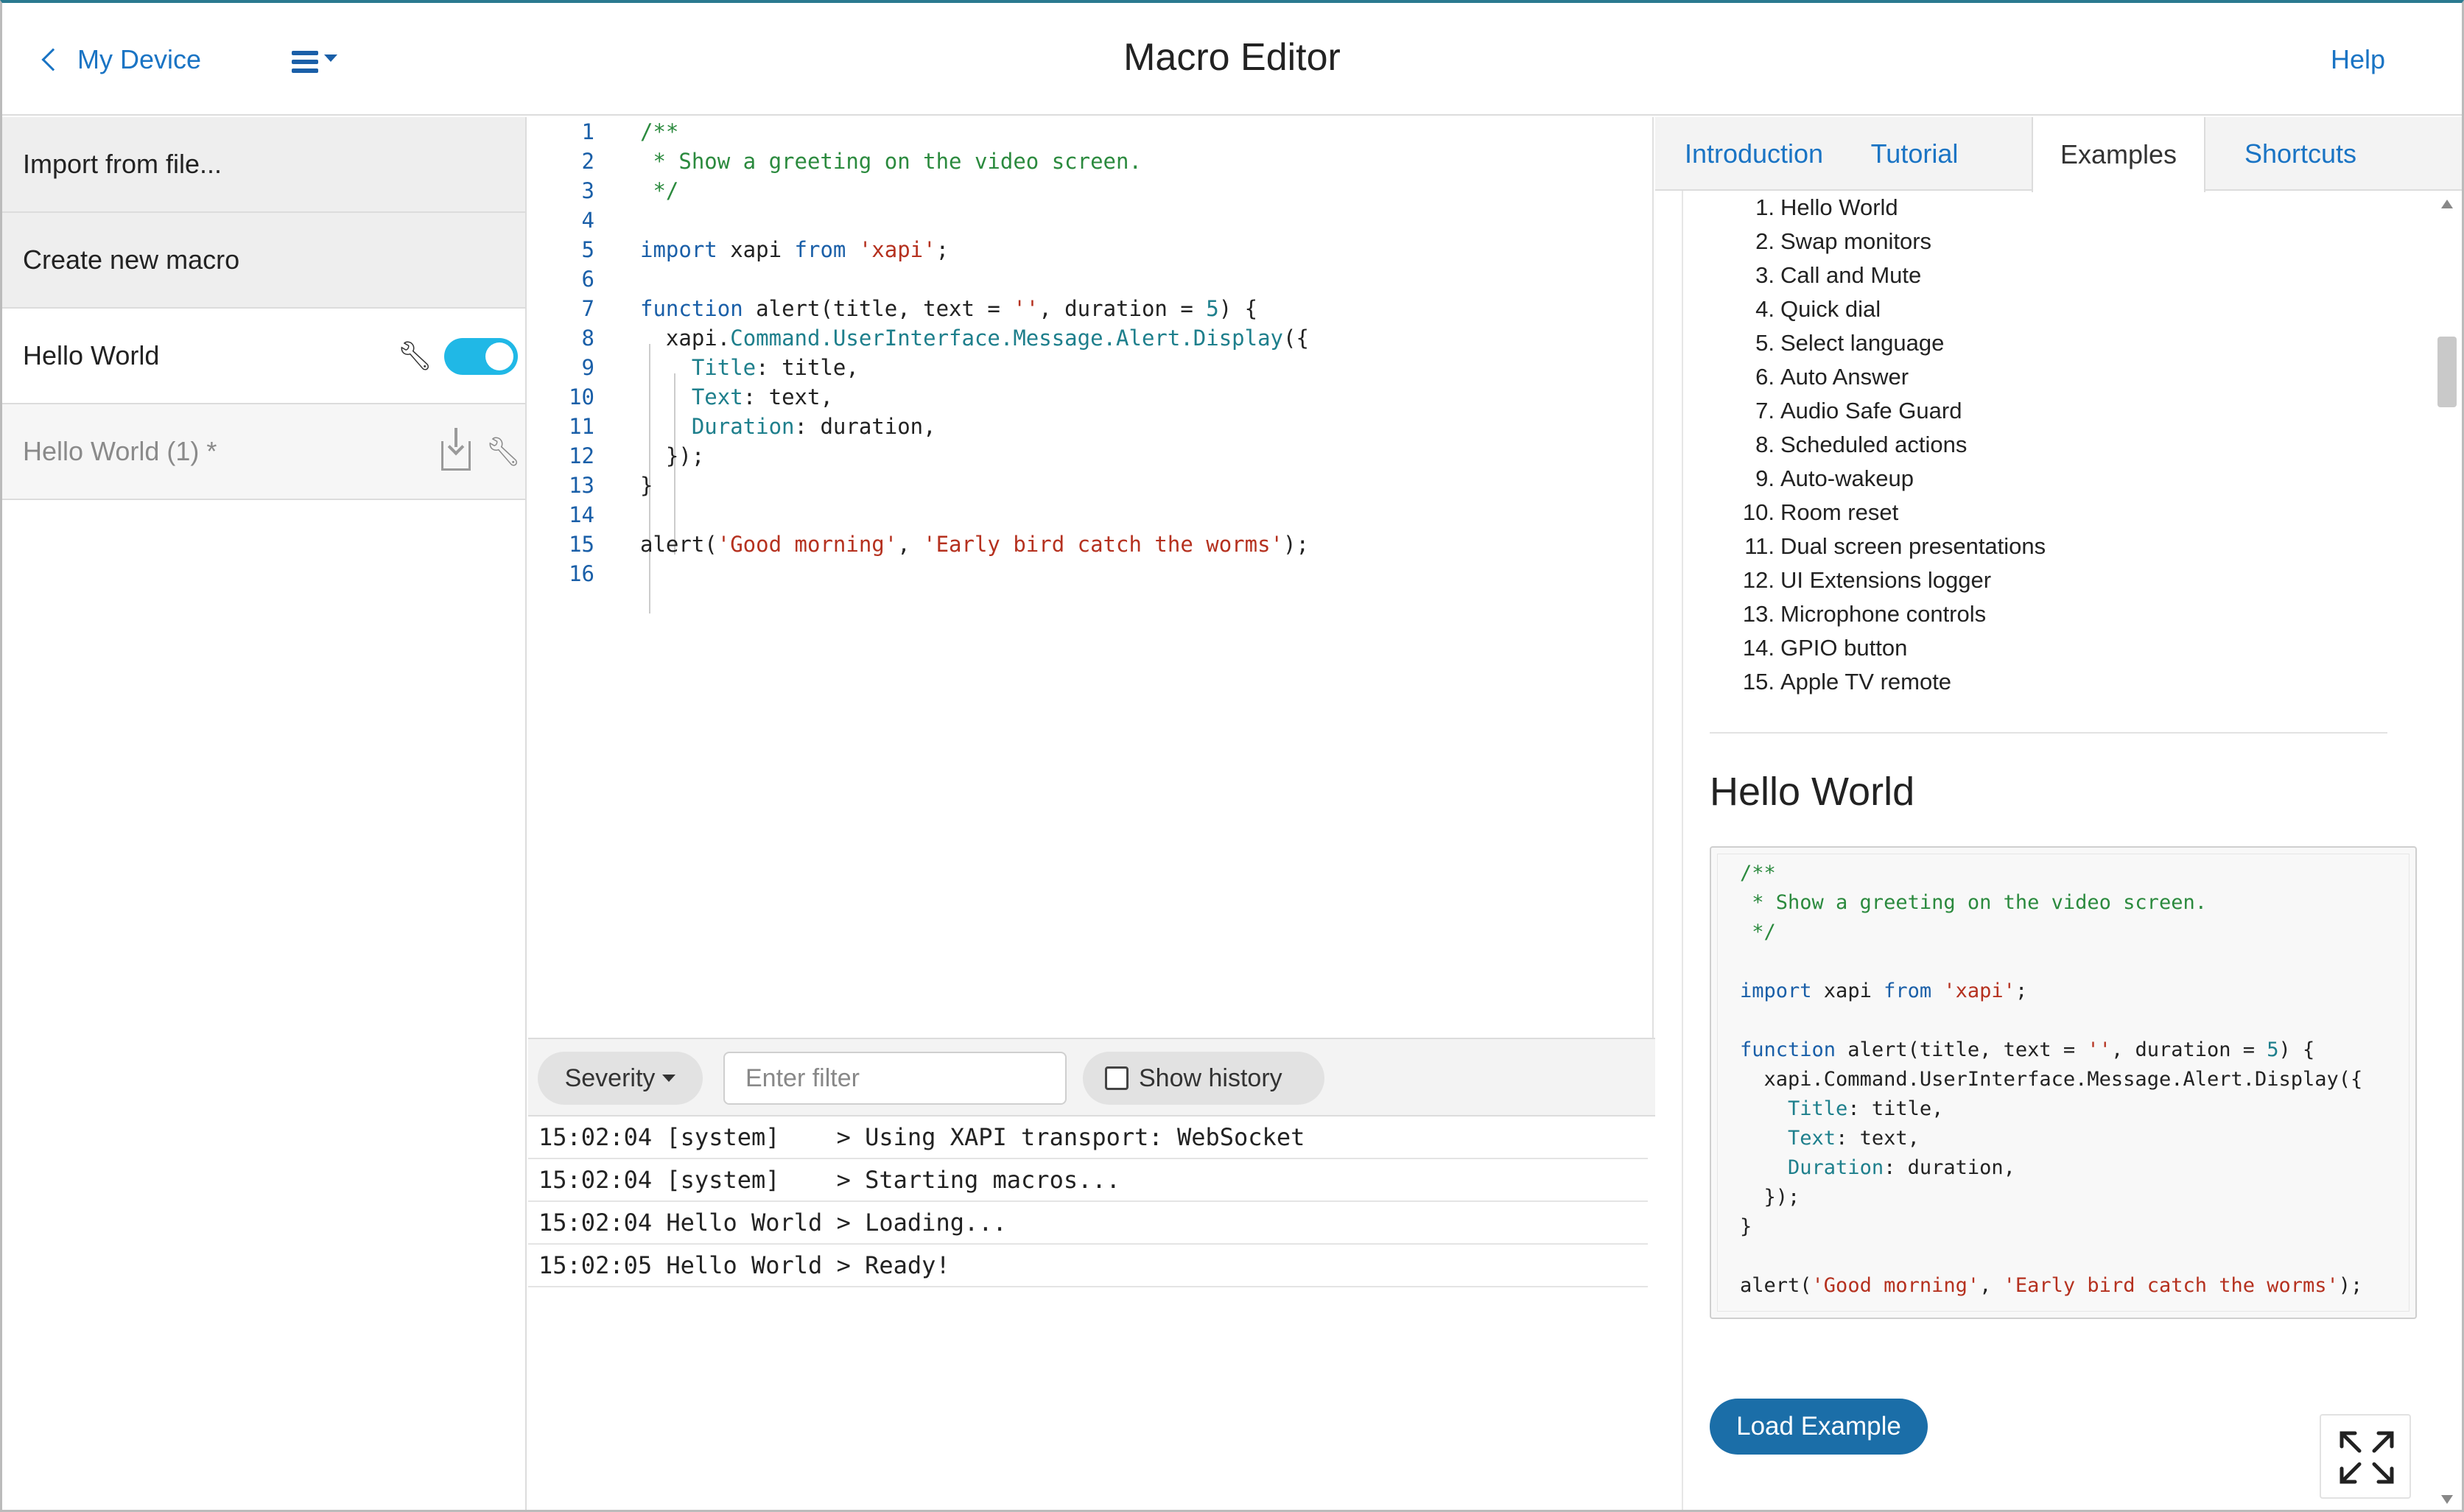 The image size is (2464, 1512). What do you see at coordinates (91, 355) in the screenshot?
I see `macro-name: Hello World` at bounding box center [91, 355].